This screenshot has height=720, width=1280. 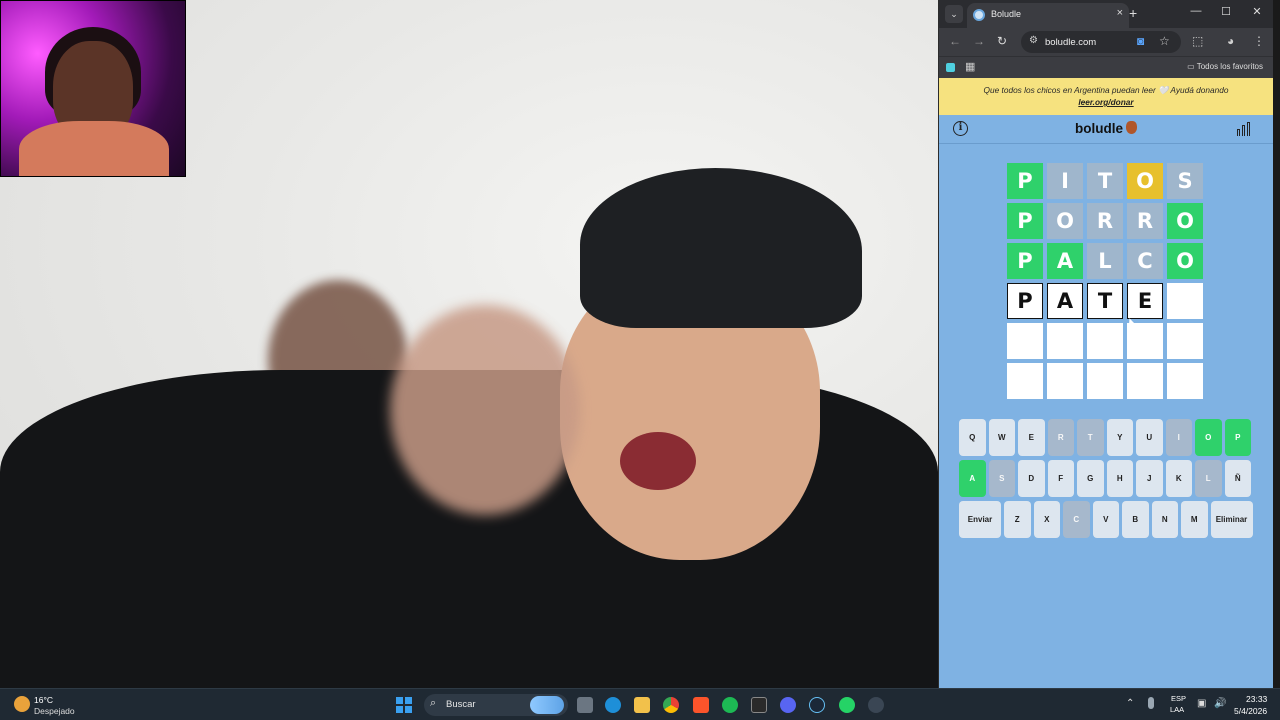 What do you see at coordinates (585, 705) in the screenshot?
I see `file-explorer-icon` at bounding box center [585, 705].